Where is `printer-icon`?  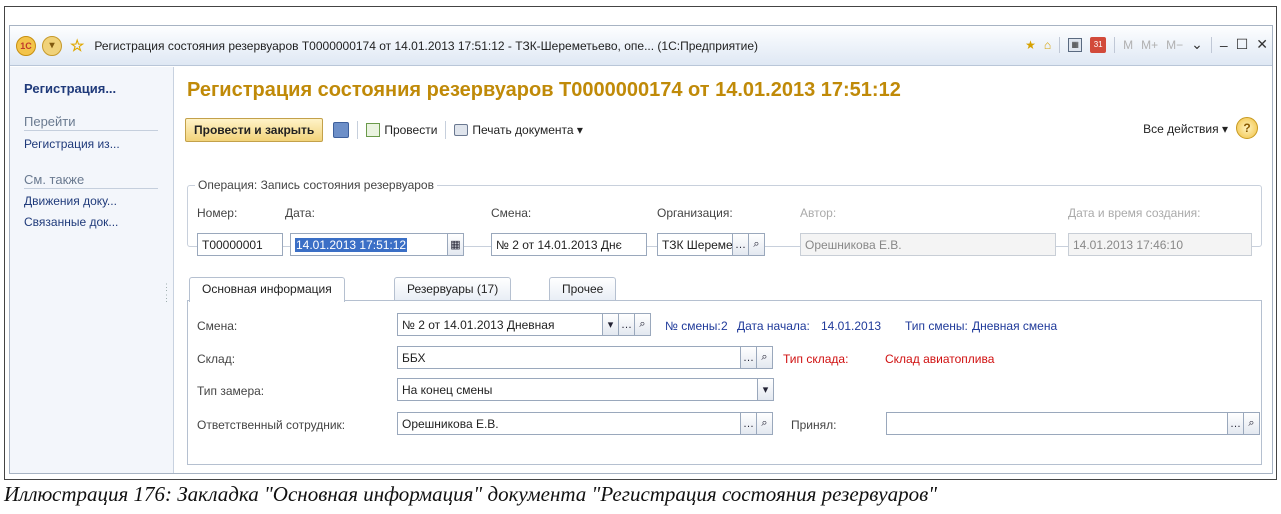
printer-icon is located at coordinates (461, 130).